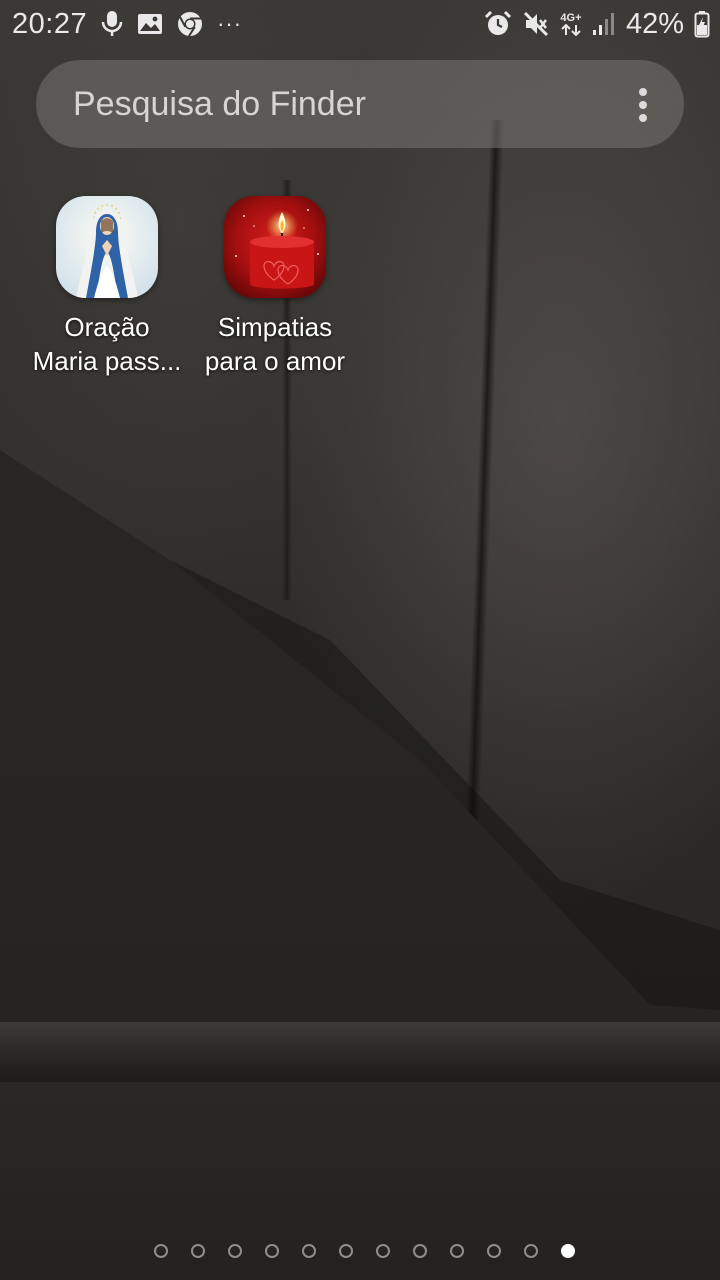 The width and height of the screenshot is (720, 1280). I want to click on status-right: 4G+ 42%, so click(597, 24).